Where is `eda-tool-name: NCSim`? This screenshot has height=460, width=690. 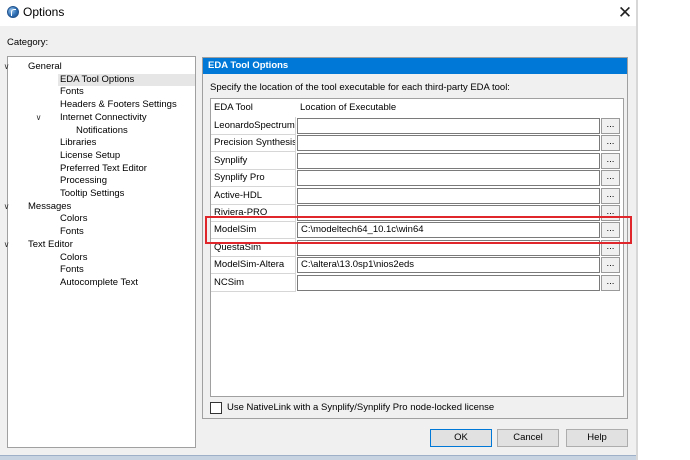 eda-tool-name: NCSim is located at coordinates (253, 282).